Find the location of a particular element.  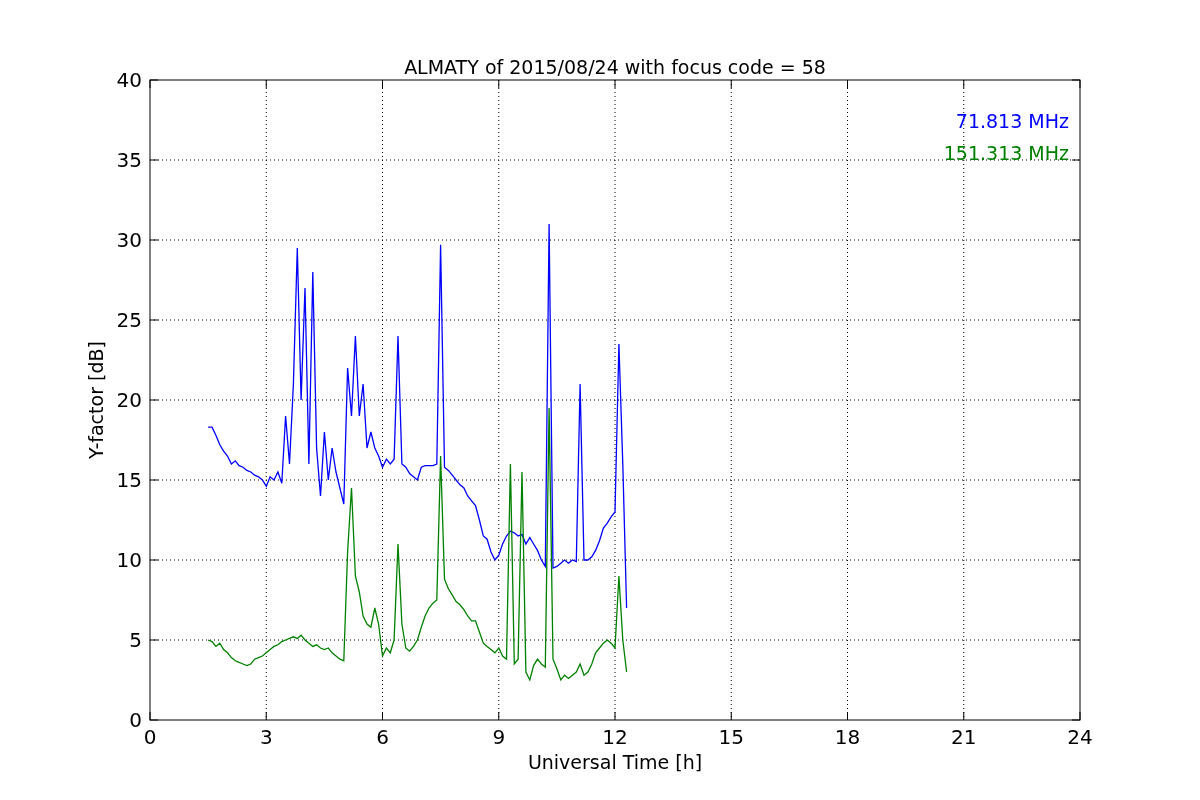

tick-label: 5 is located at coordinates (135, 640).